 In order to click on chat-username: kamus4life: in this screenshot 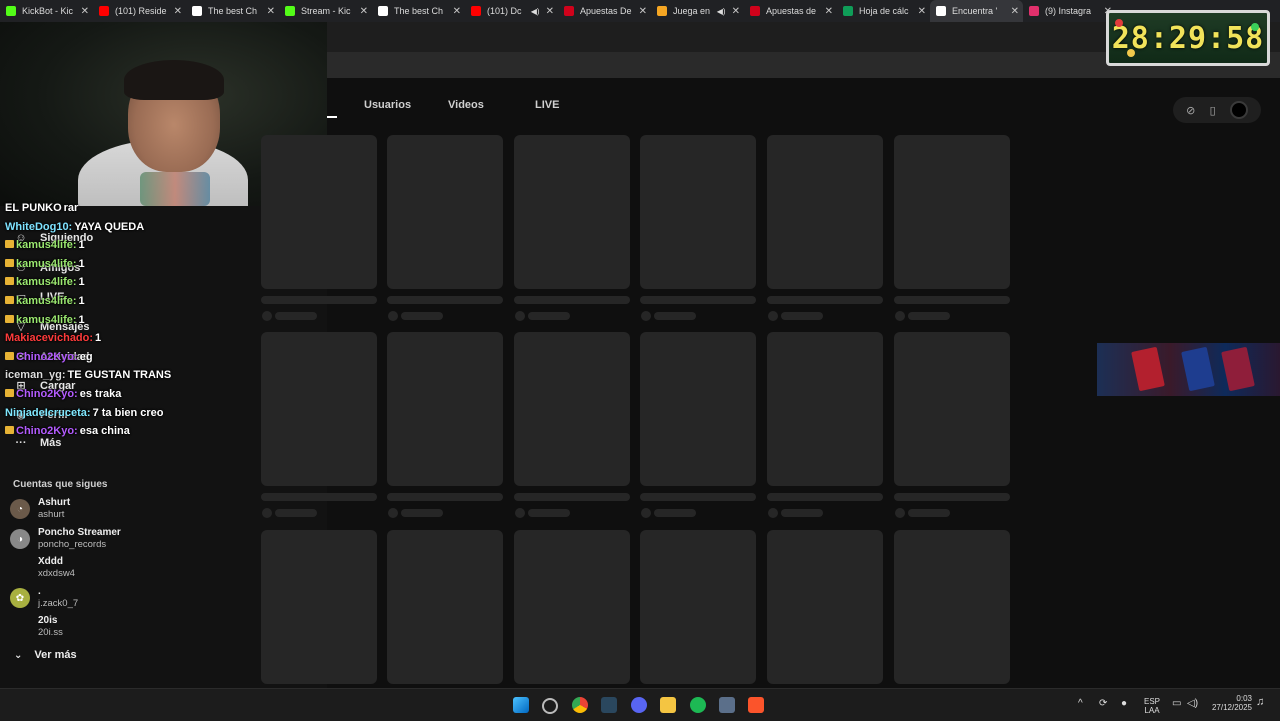, I will do `click(46, 282)`.